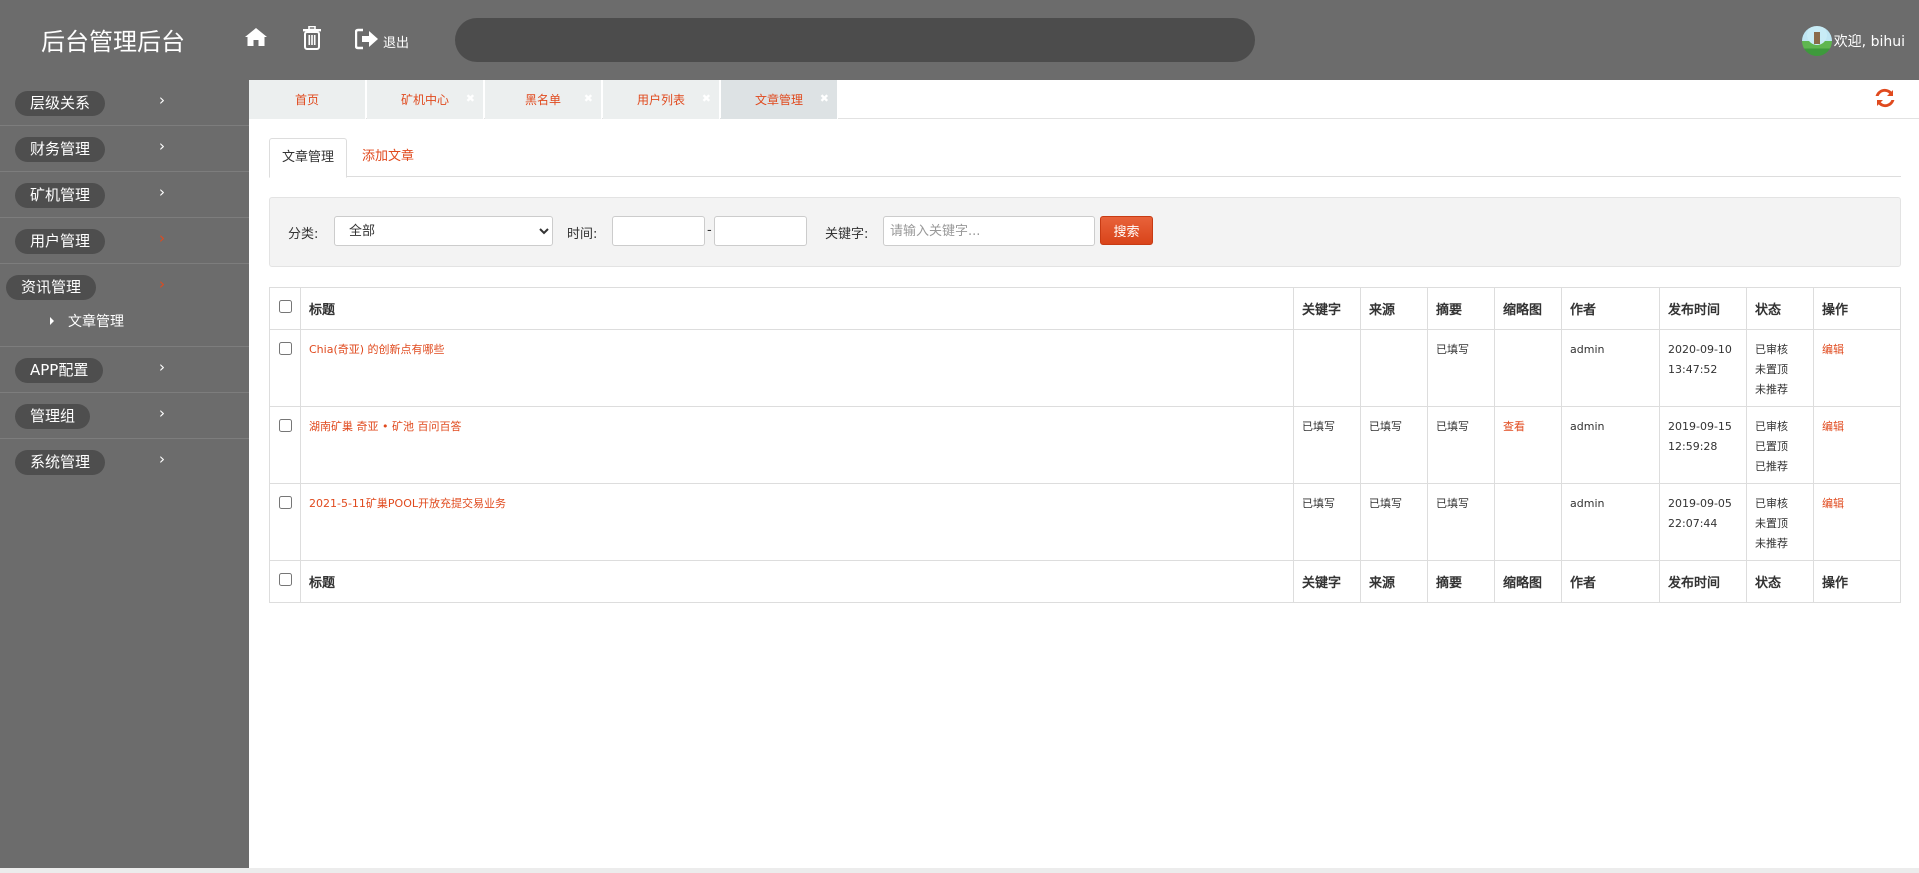  What do you see at coordinates (959, 870) in the screenshot?
I see `footer-bar` at bounding box center [959, 870].